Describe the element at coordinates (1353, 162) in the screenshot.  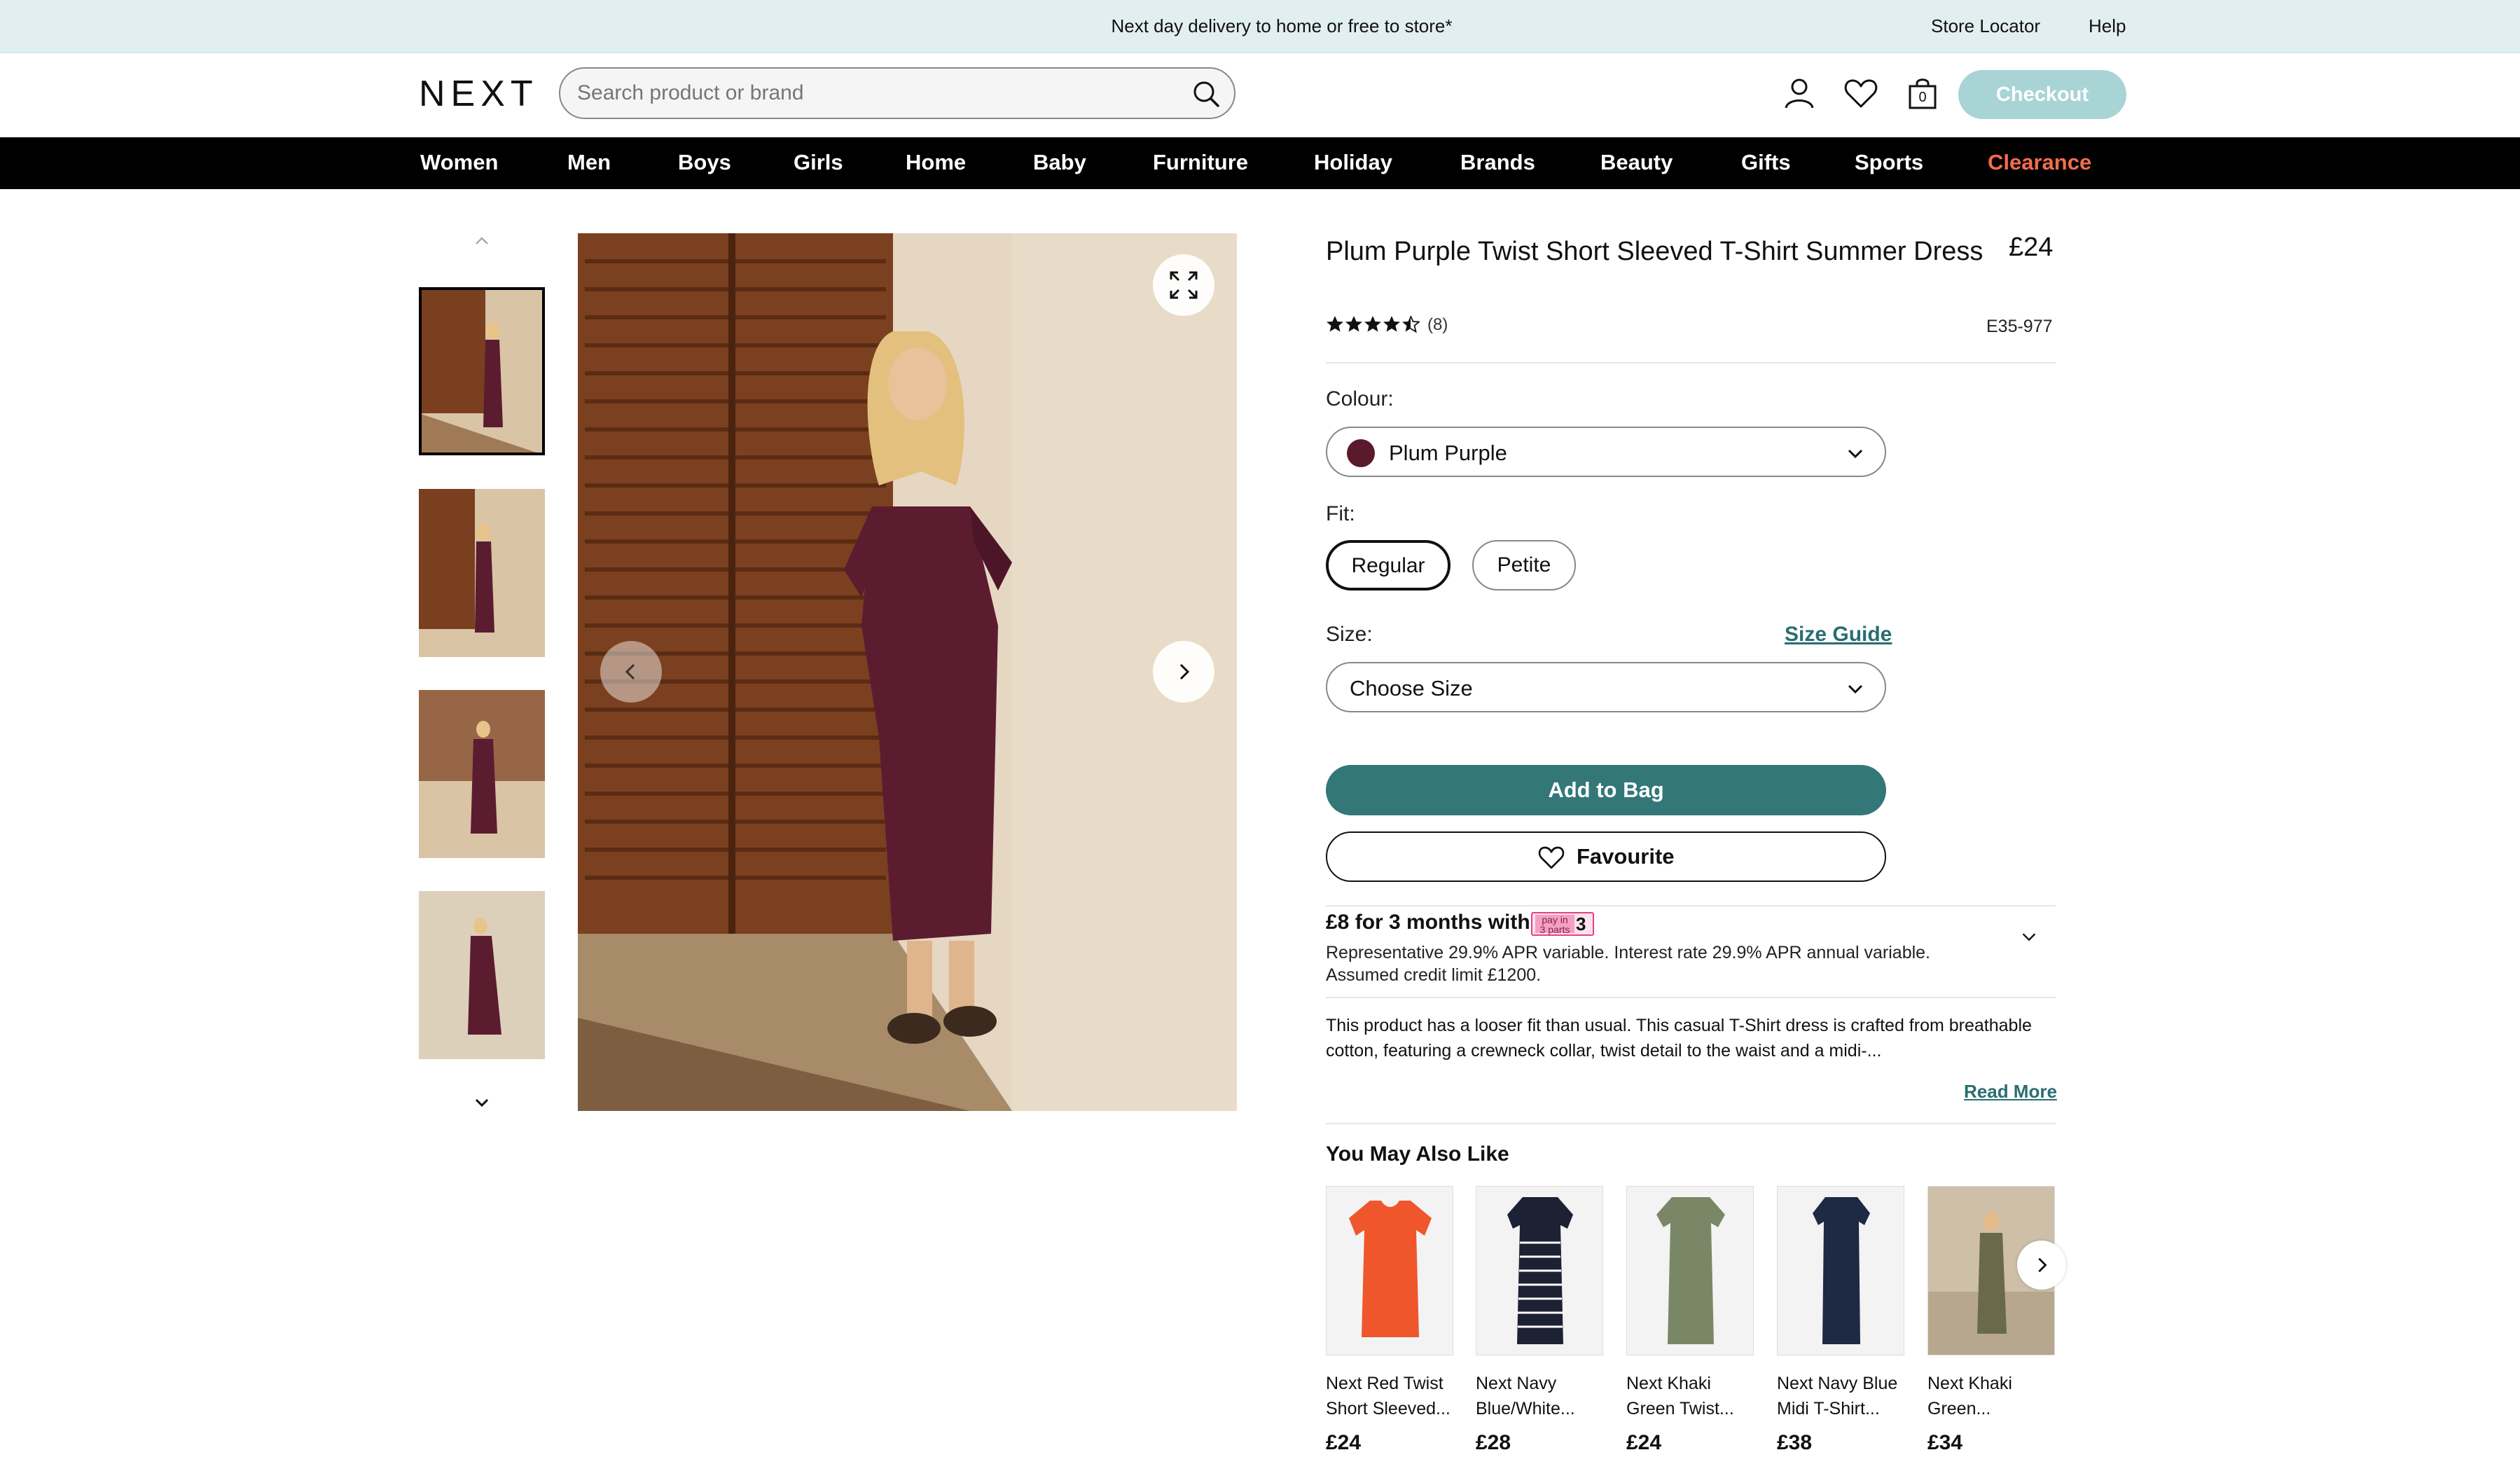
I see `nav-item-holiday: Holiday` at that location.